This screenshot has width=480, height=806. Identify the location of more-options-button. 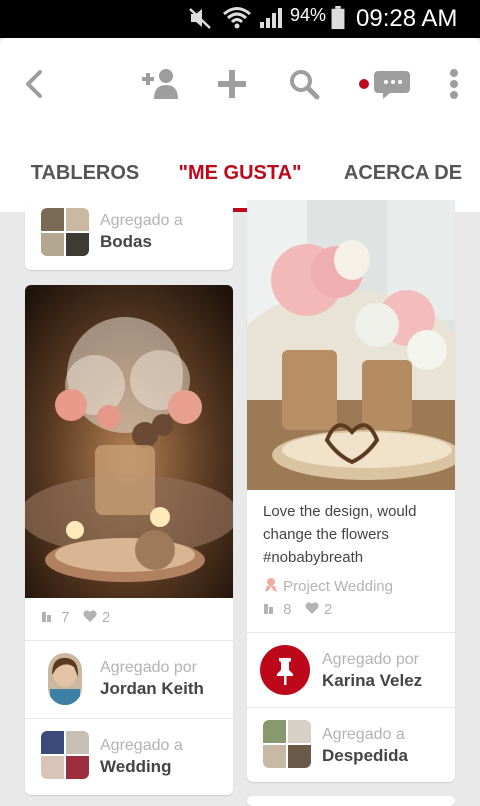
(454, 84).